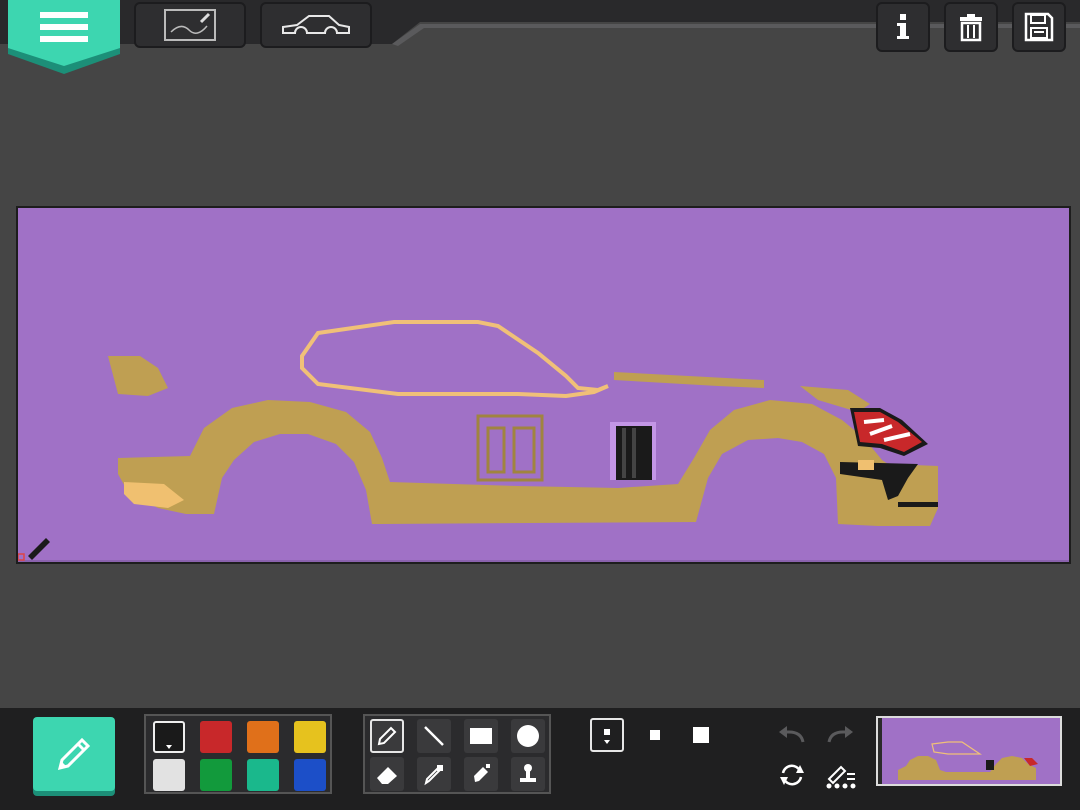 The image size is (1080, 810). Describe the element at coordinates (457, 754) in the screenshot. I see `tool-panel` at that location.